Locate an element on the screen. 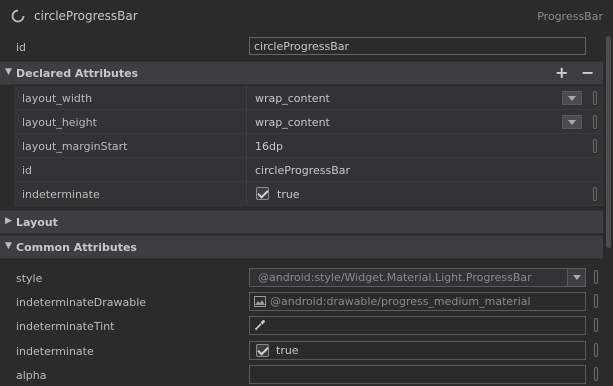 The image size is (613, 386). chevron-right-icon: ▶ is located at coordinates (8, 221).